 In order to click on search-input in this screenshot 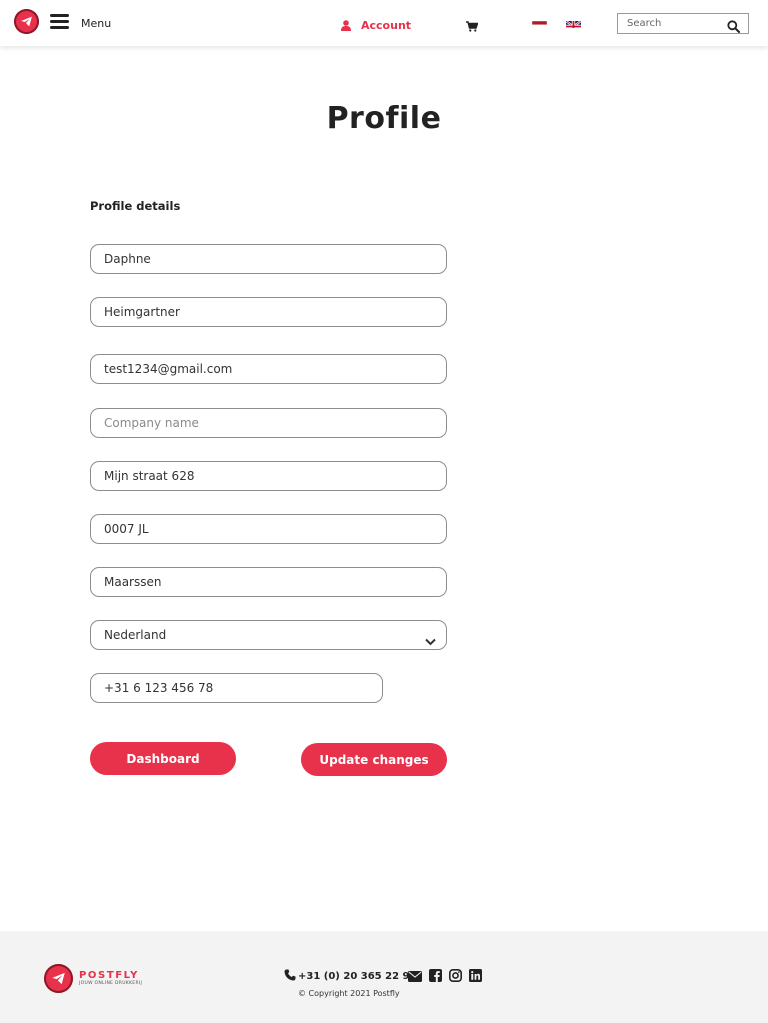, I will do `click(670, 23)`.